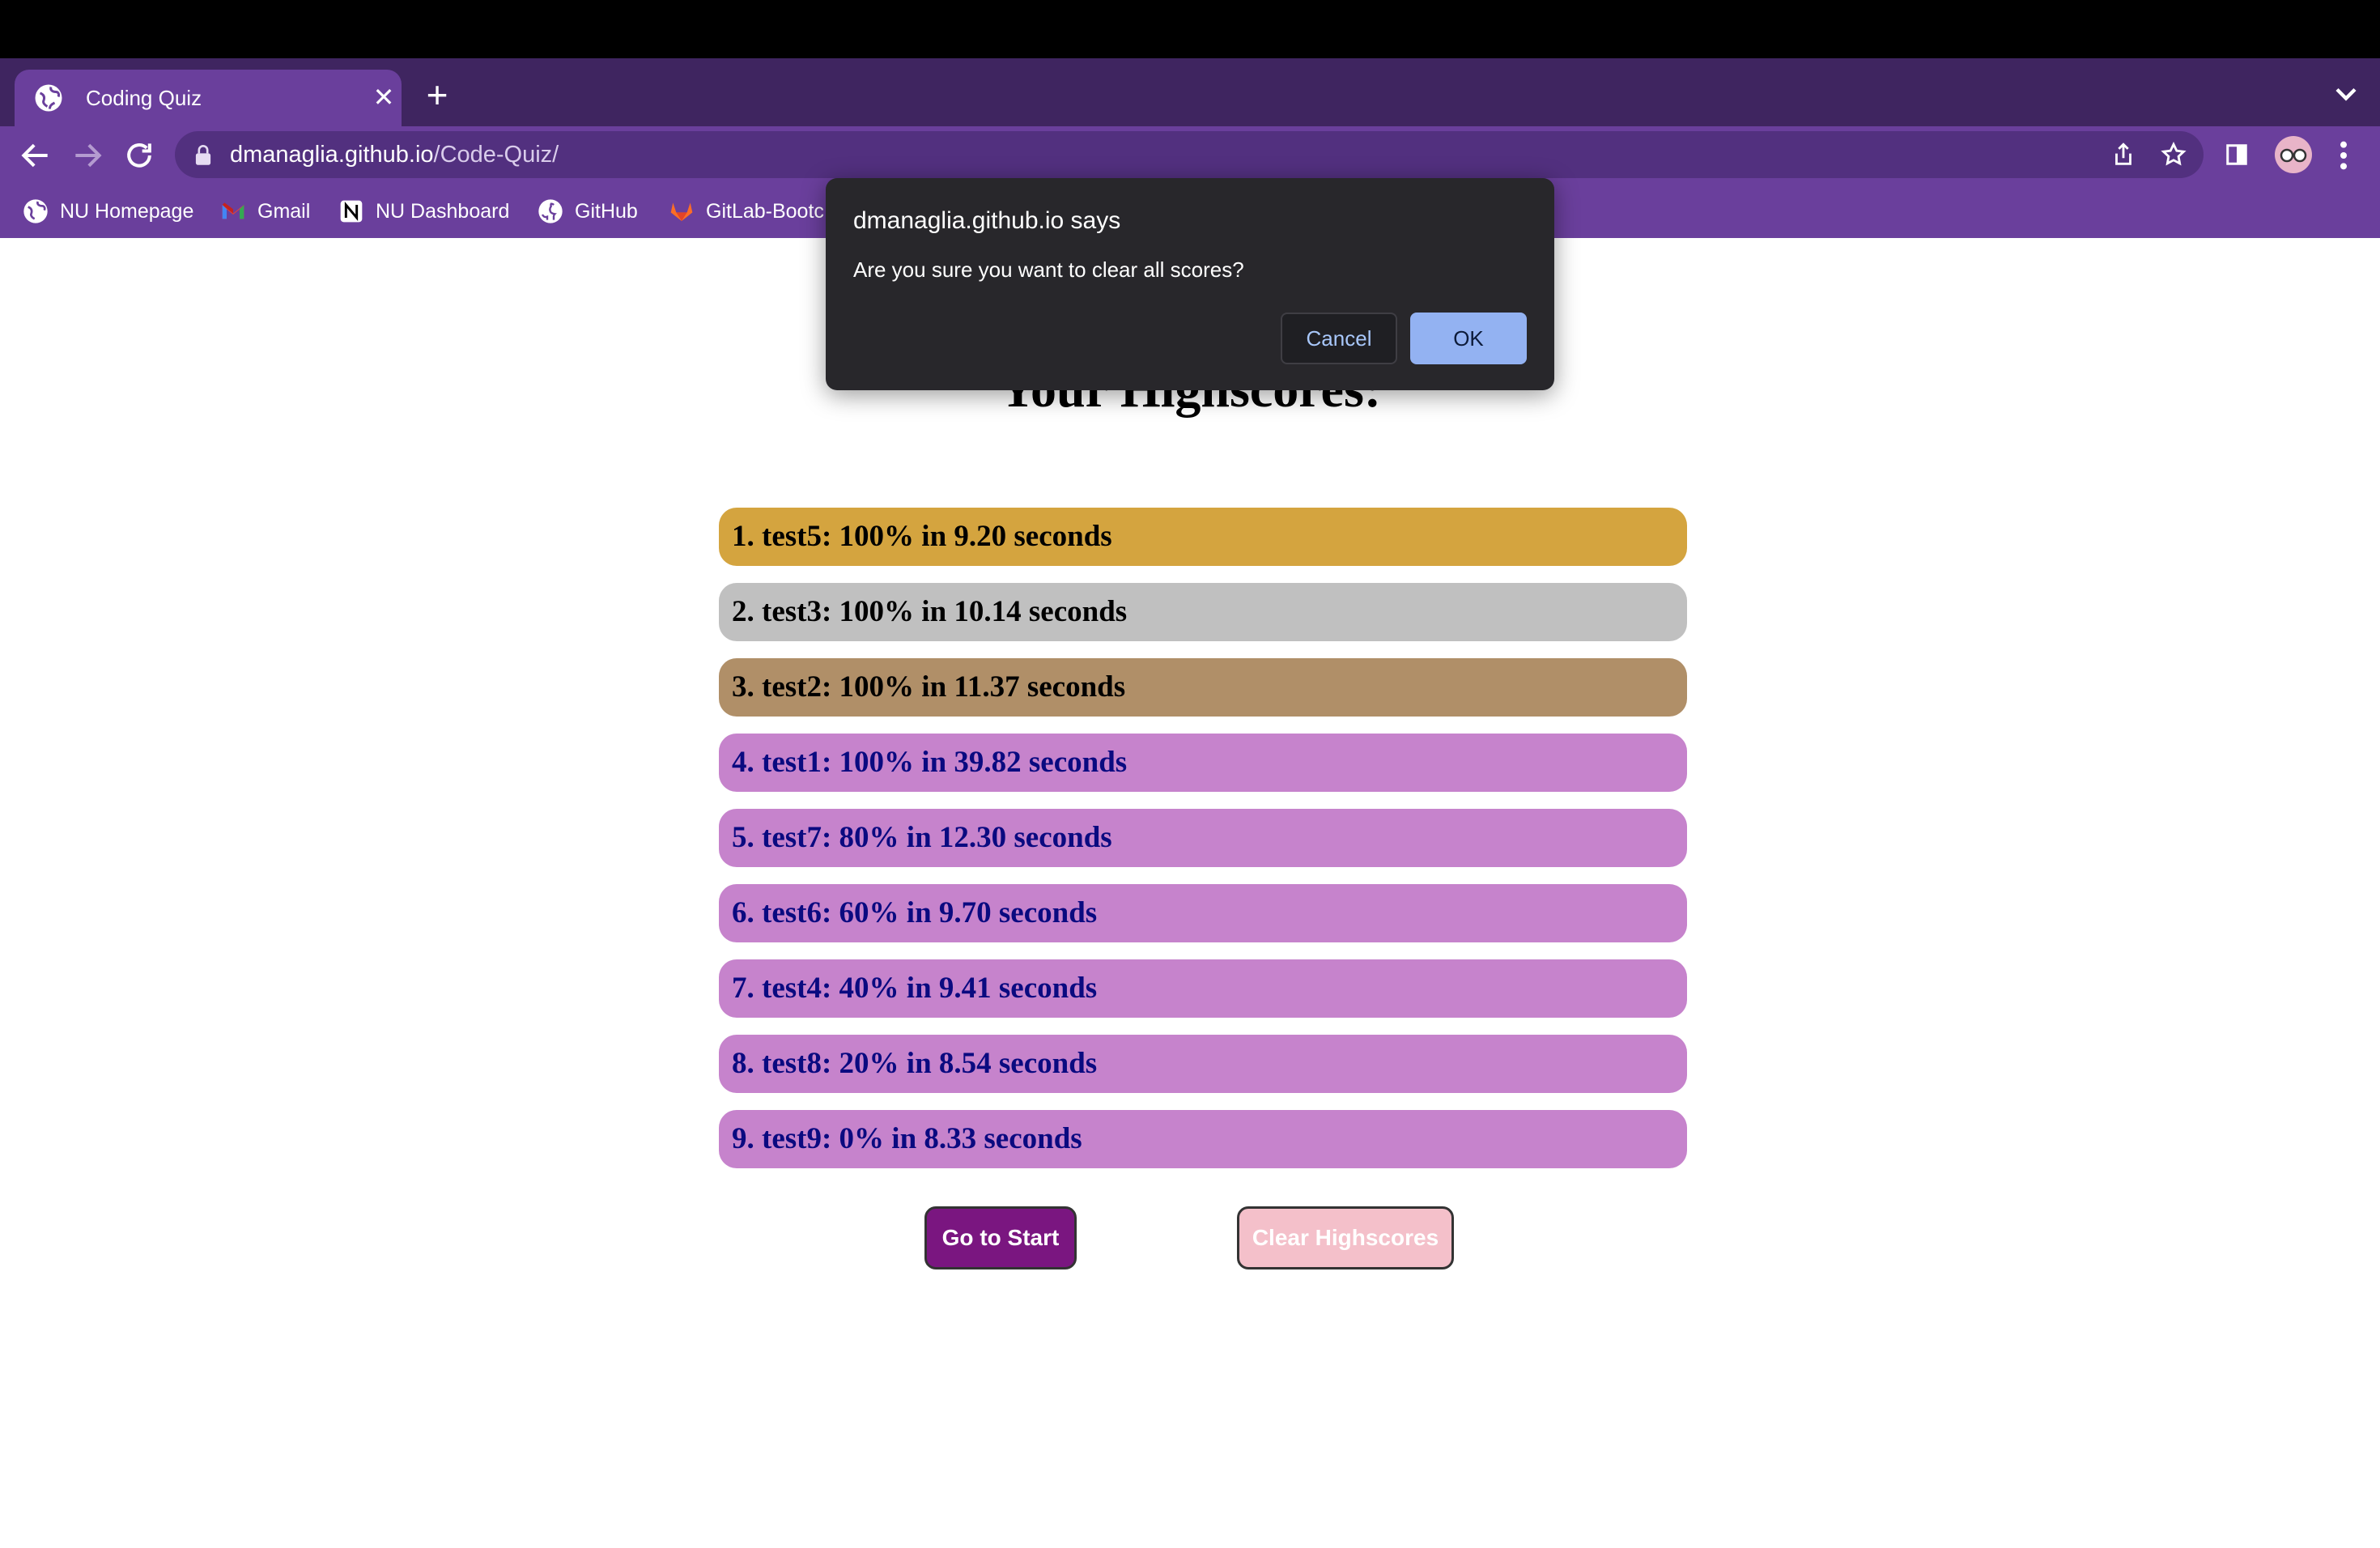 The image size is (2380, 1548). I want to click on cancel-button: Cancel, so click(1339, 339).